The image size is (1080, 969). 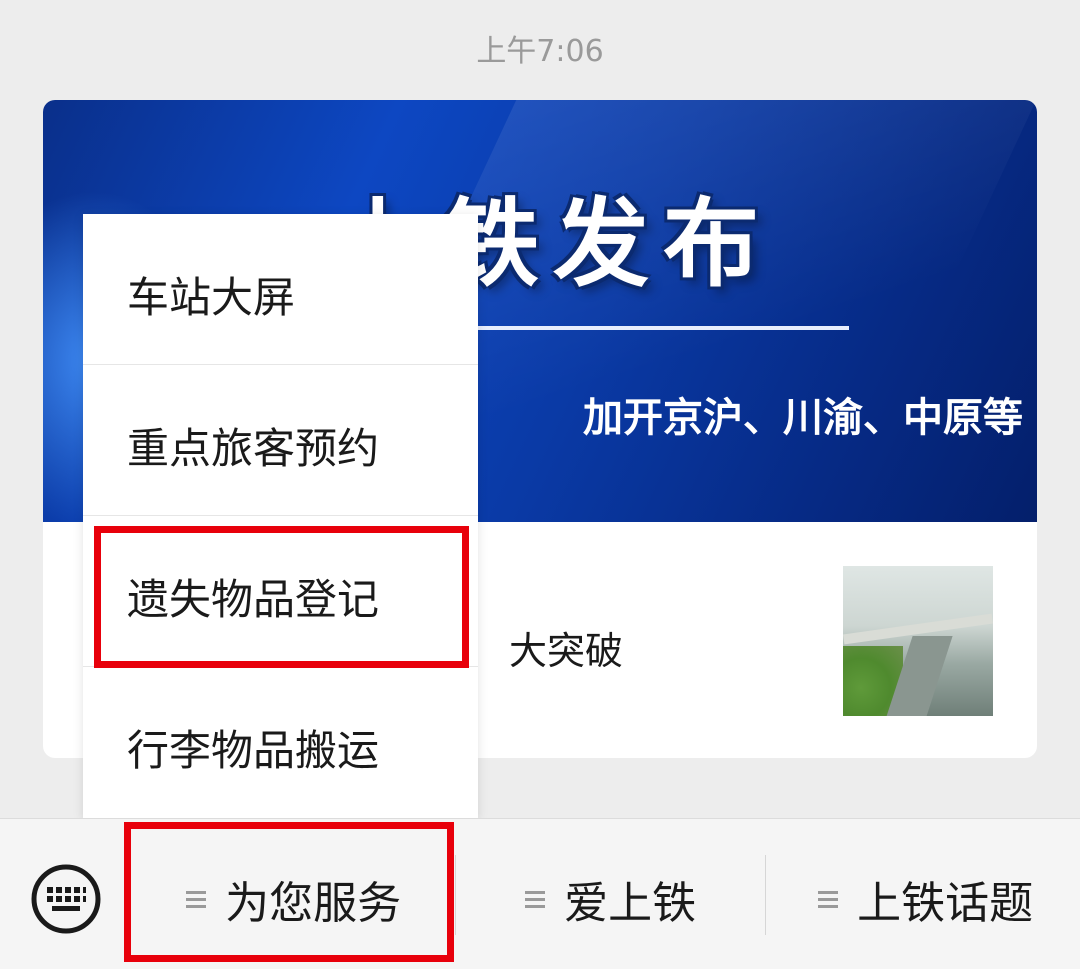 I want to click on menu-item-label: 行李物品搬运, so click(x=253, y=750).